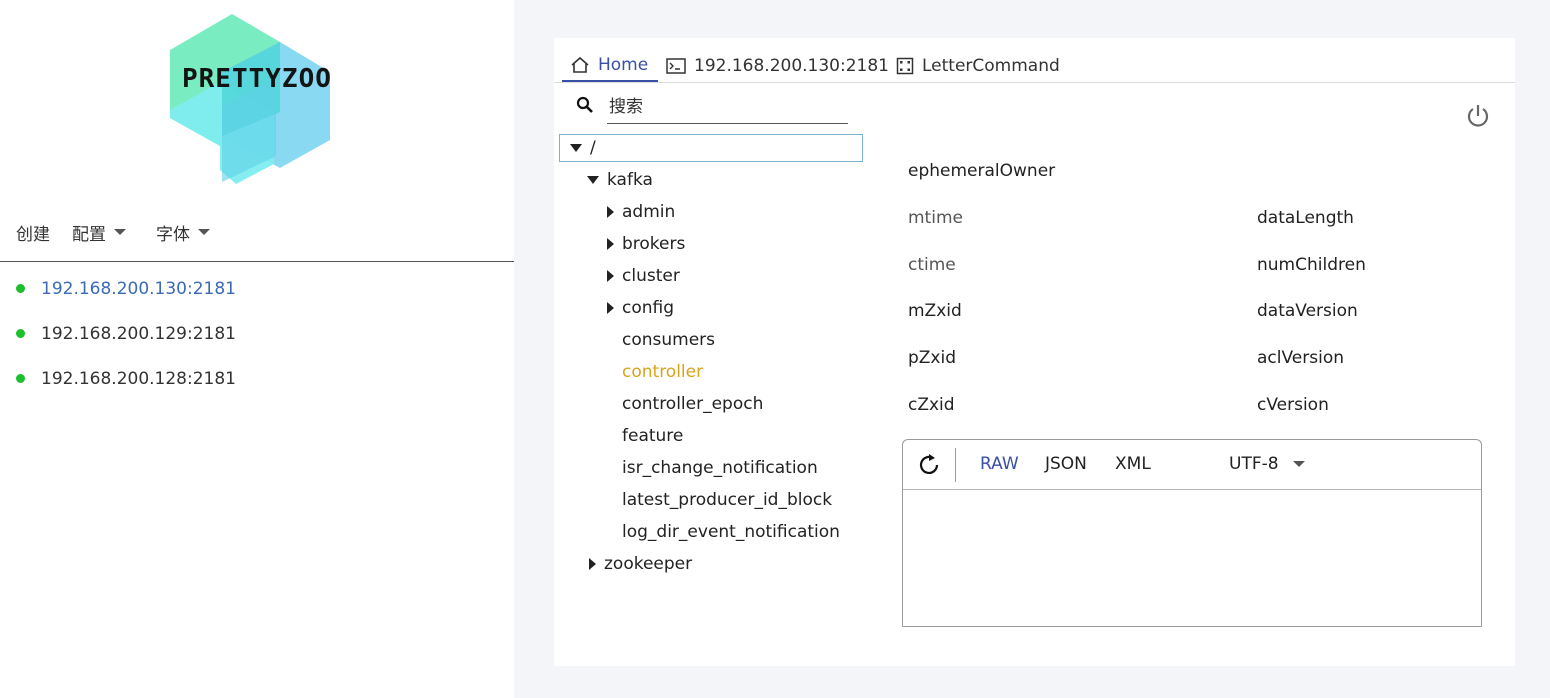  I want to click on stat-pzxid: pZxid, so click(932, 358).